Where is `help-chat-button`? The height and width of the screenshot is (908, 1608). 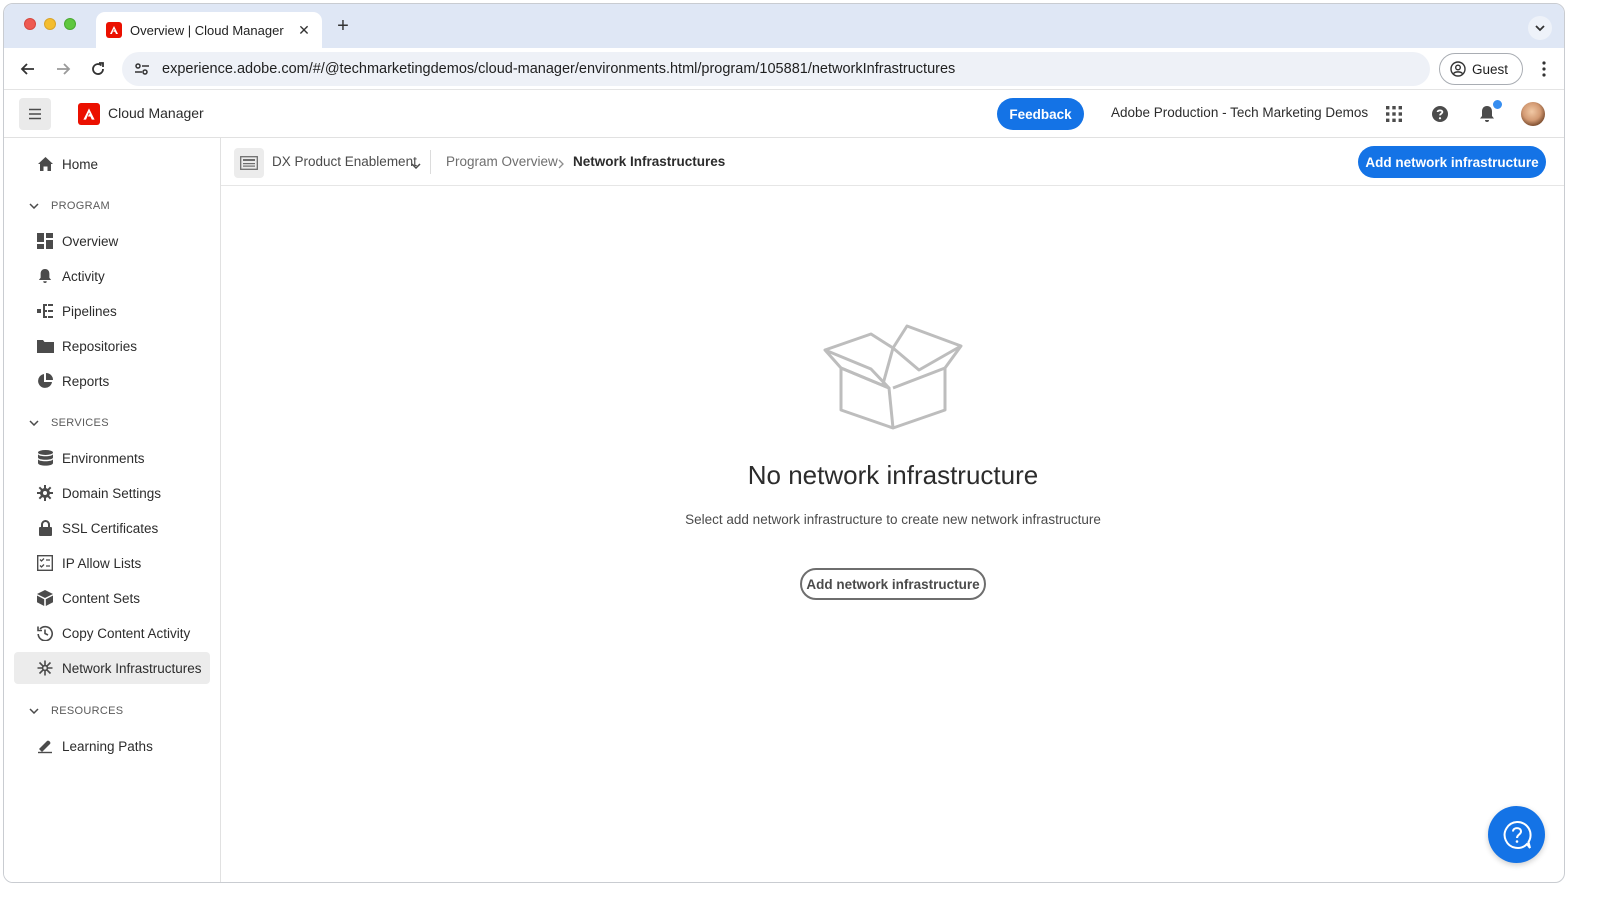 help-chat-button is located at coordinates (1516, 834).